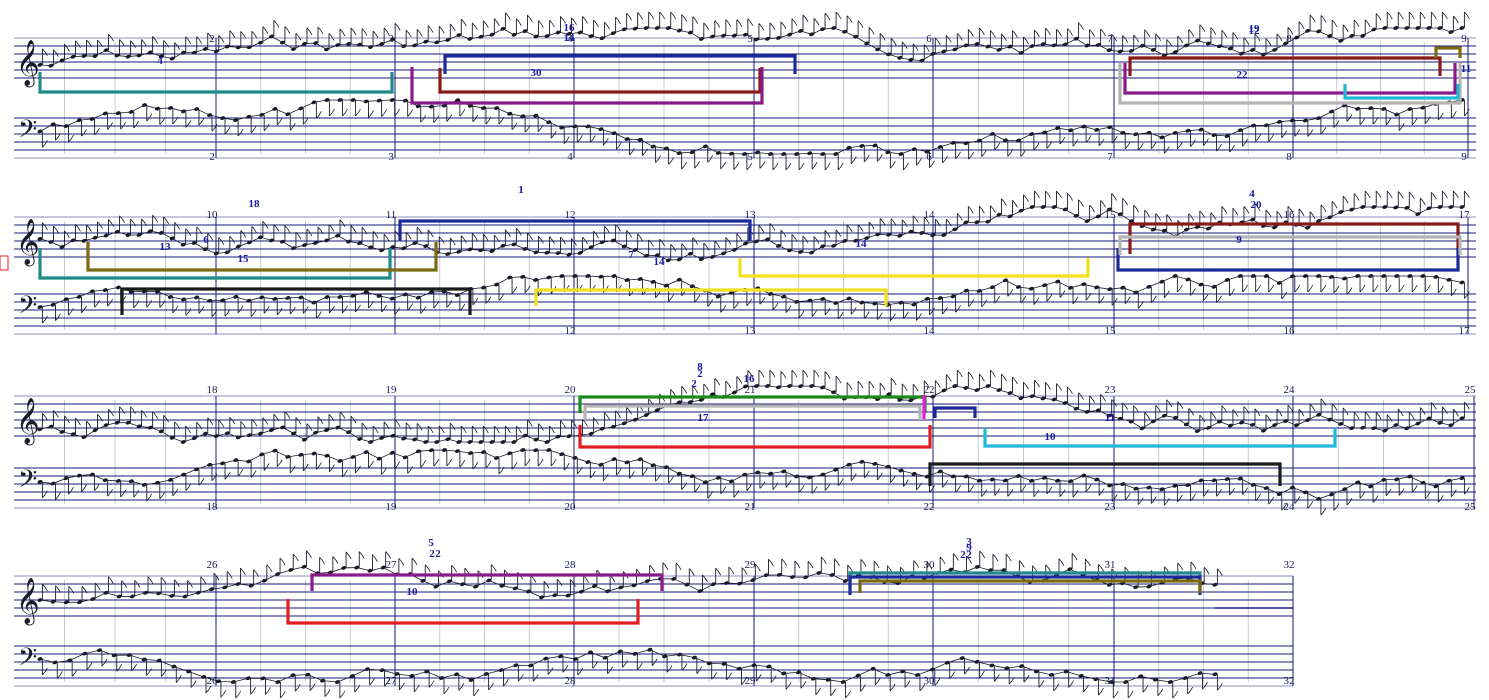 This screenshot has width=1489, height=700. I want to click on measure-number-top: 25, so click(1471, 390).